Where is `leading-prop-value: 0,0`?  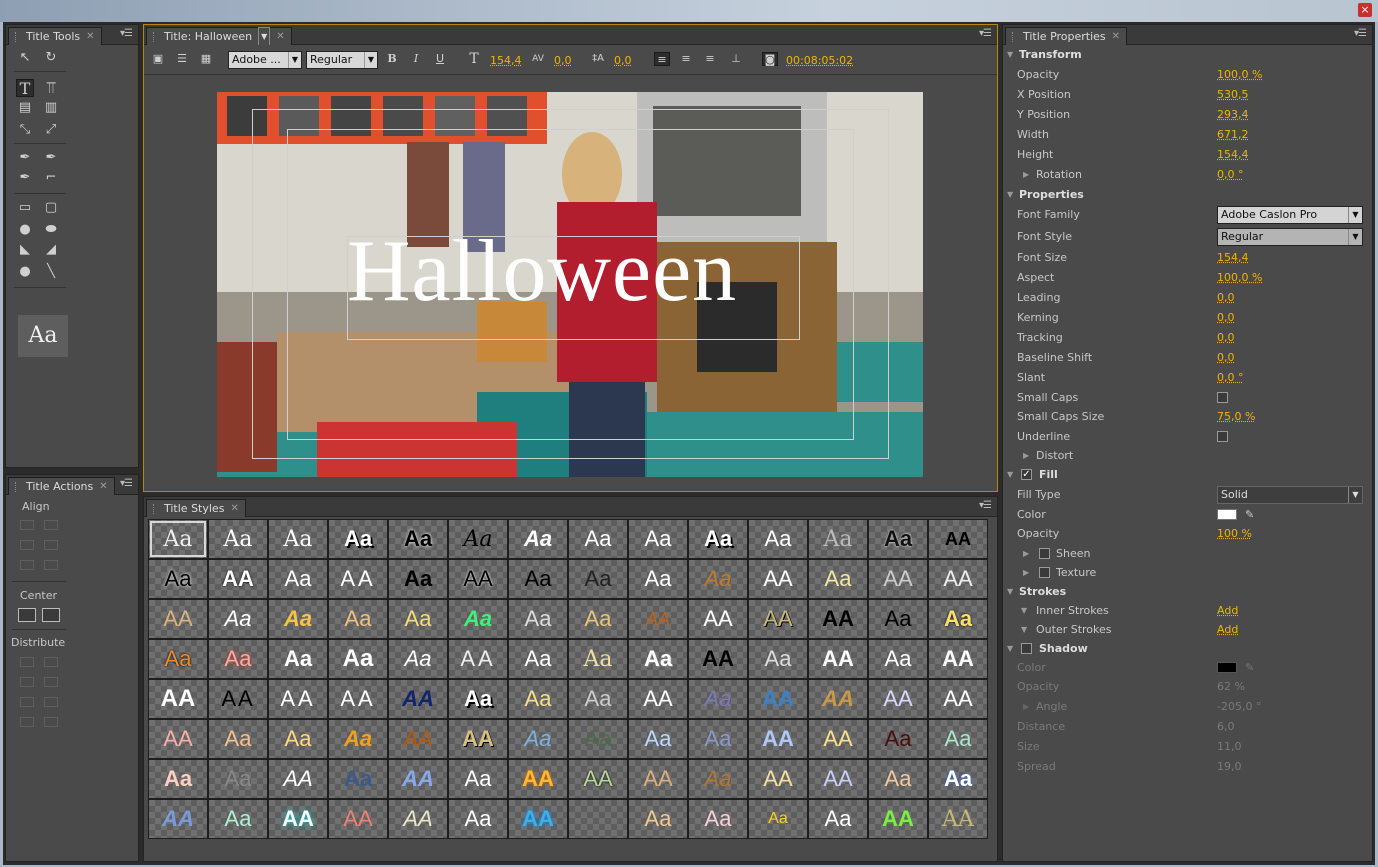 leading-prop-value: 0,0 is located at coordinates (1226, 298).